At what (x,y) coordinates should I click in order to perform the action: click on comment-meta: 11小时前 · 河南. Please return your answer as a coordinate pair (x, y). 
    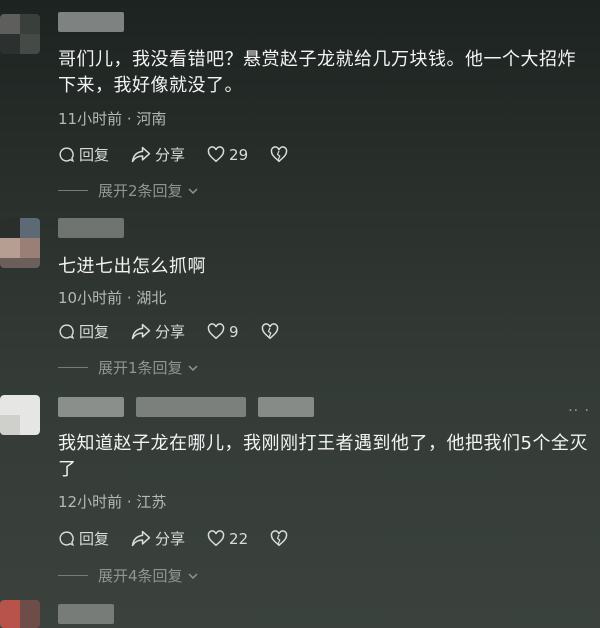
    Looking at the image, I should click on (112, 119).